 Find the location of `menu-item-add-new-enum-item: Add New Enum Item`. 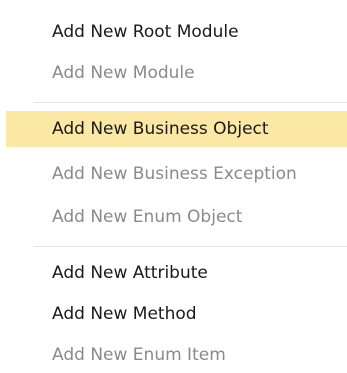

menu-item-add-new-enum-item: Add New Enum Item is located at coordinates (173, 355).